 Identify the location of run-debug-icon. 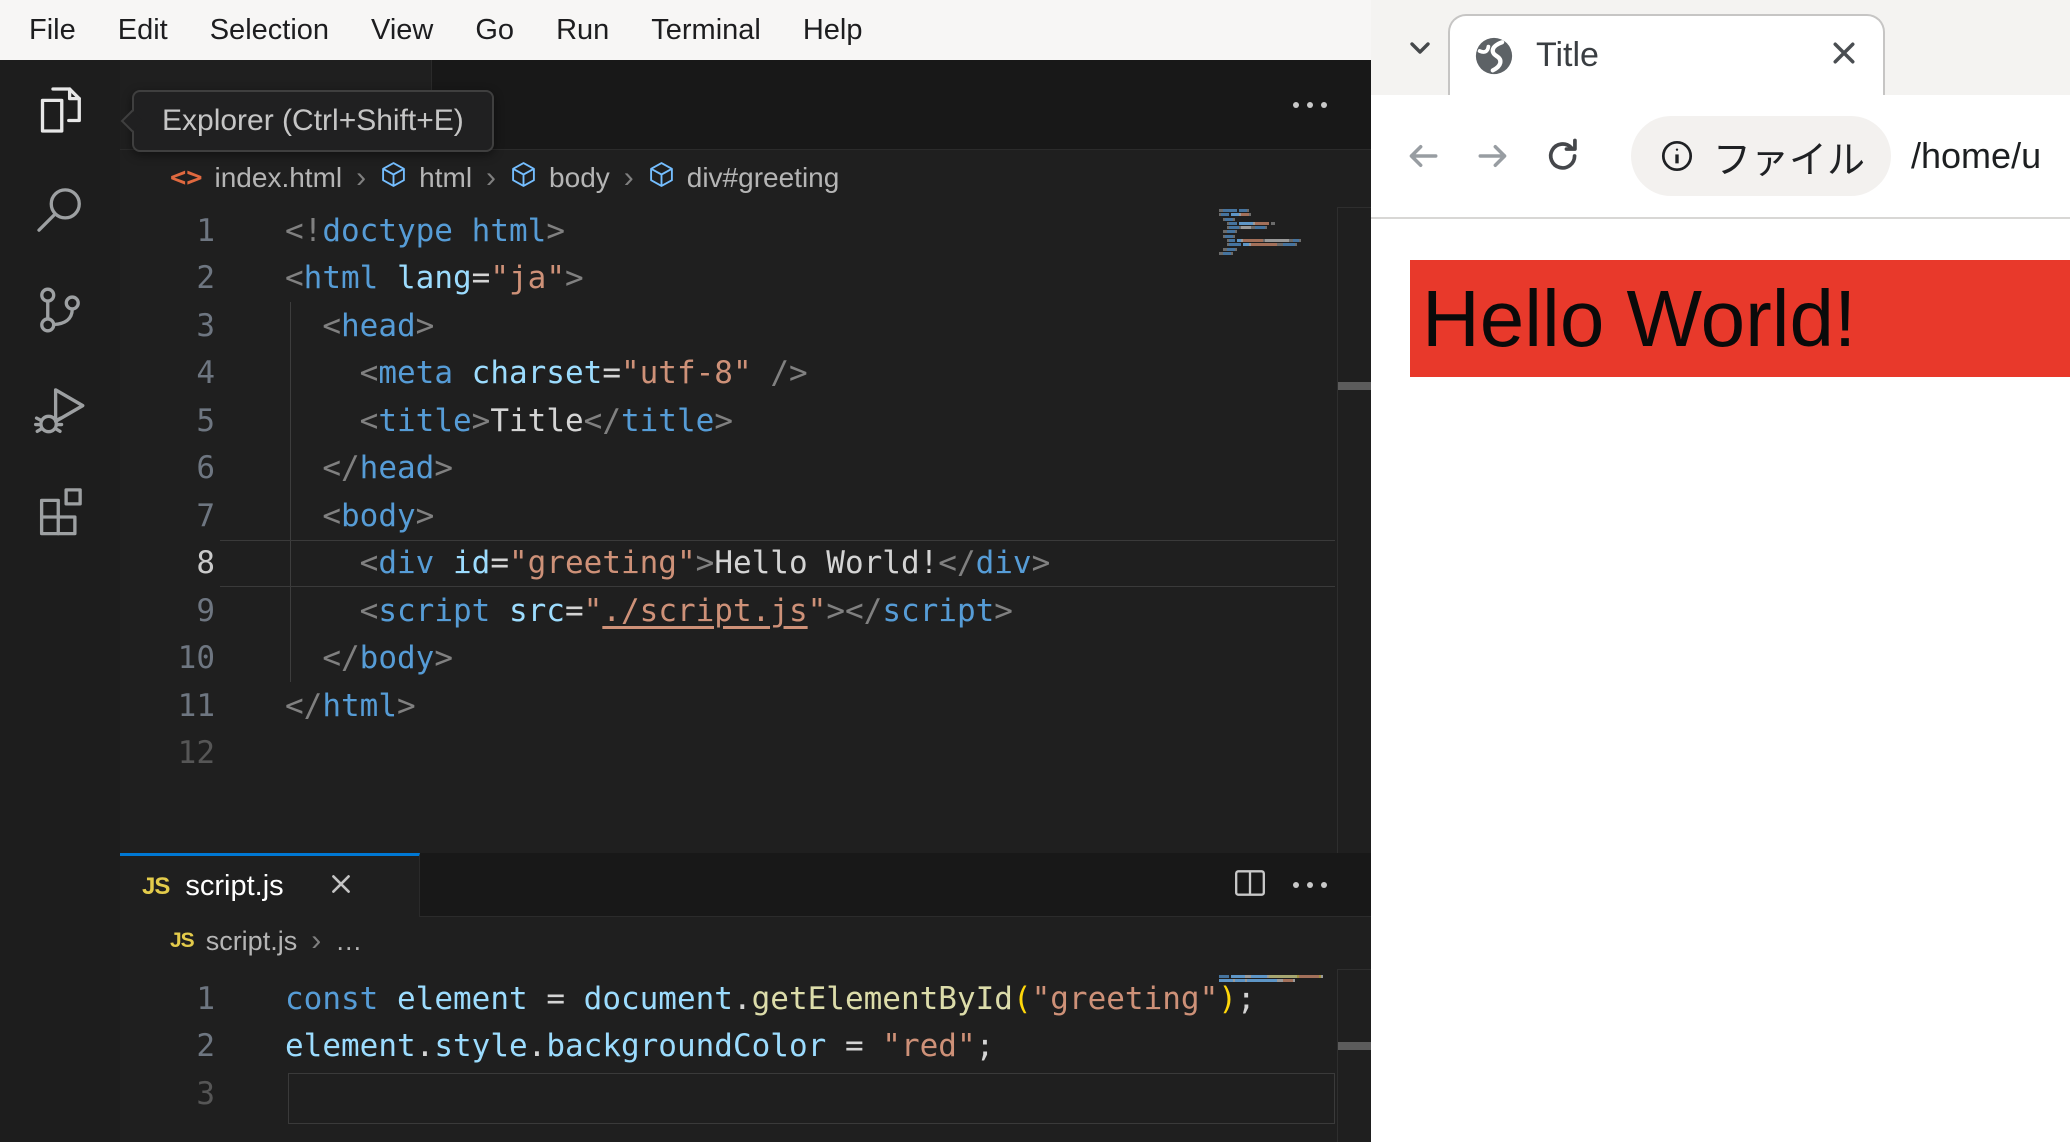
(60, 410).